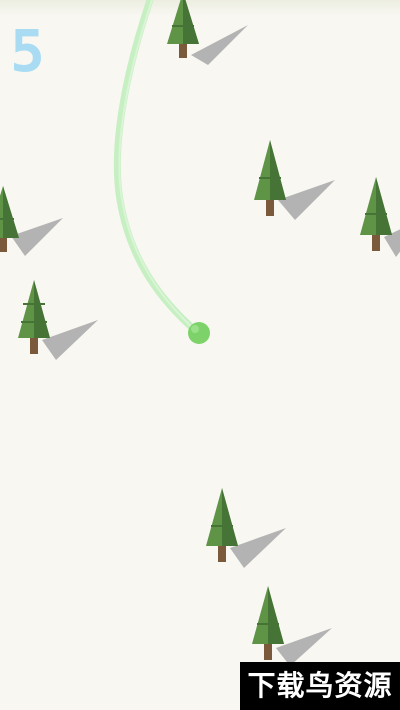 The width and height of the screenshot is (400, 710). I want to click on watermark-banner: 下载鸟资源, so click(320, 686).